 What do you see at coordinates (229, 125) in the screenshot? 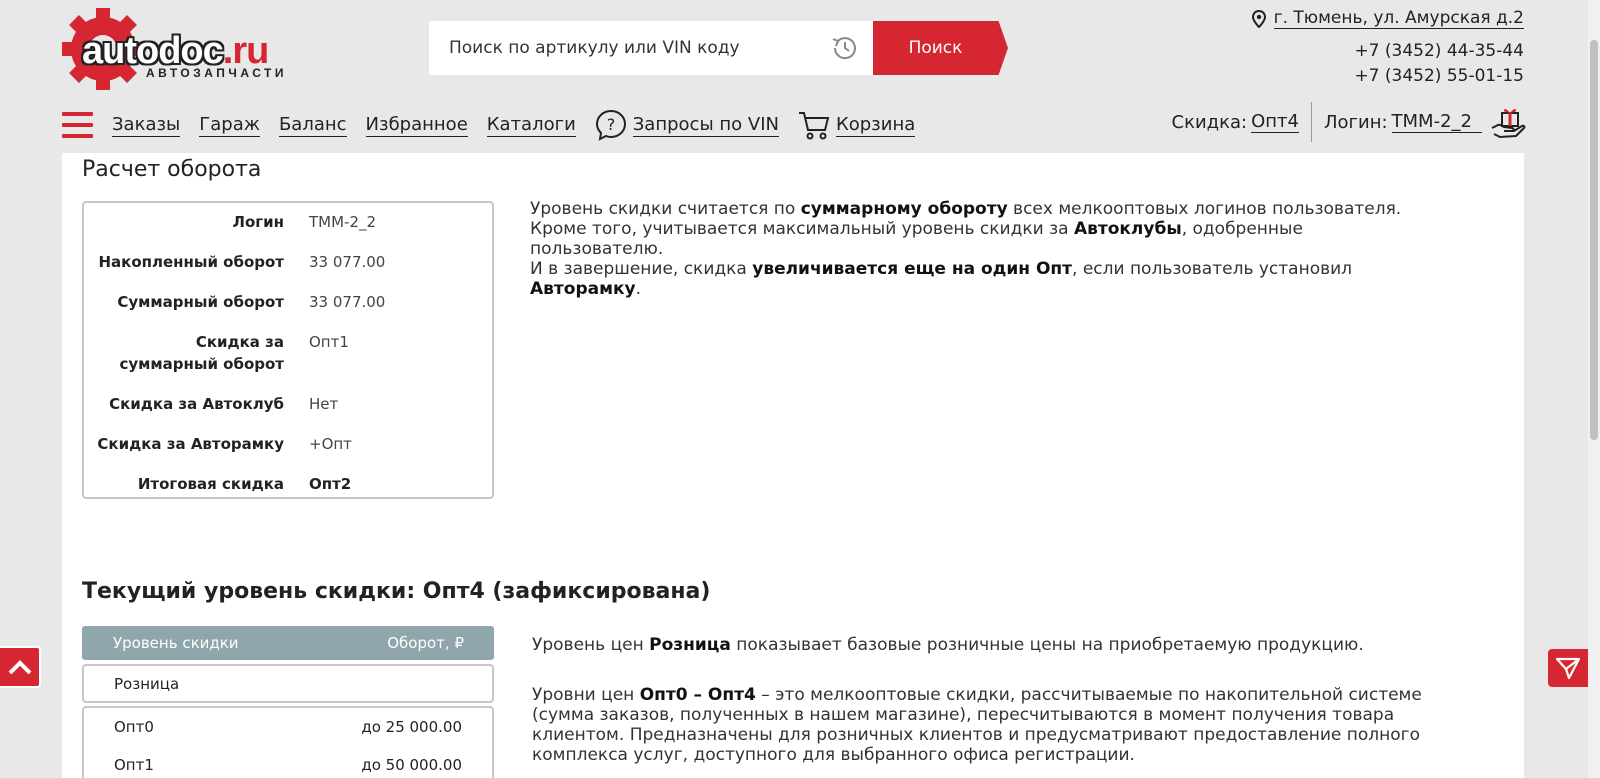
I see `nav-garage: Гараж` at bounding box center [229, 125].